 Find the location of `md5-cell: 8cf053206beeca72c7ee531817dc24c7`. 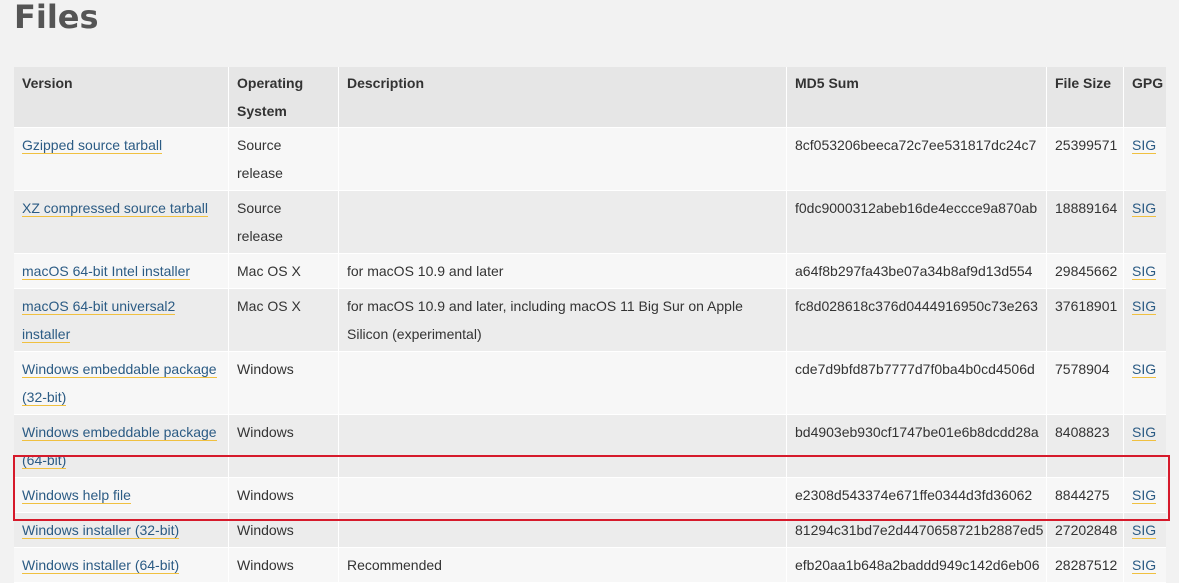

md5-cell: 8cf053206beeca72c7ee531817dc24c7 is located at coordinates (917, 159).